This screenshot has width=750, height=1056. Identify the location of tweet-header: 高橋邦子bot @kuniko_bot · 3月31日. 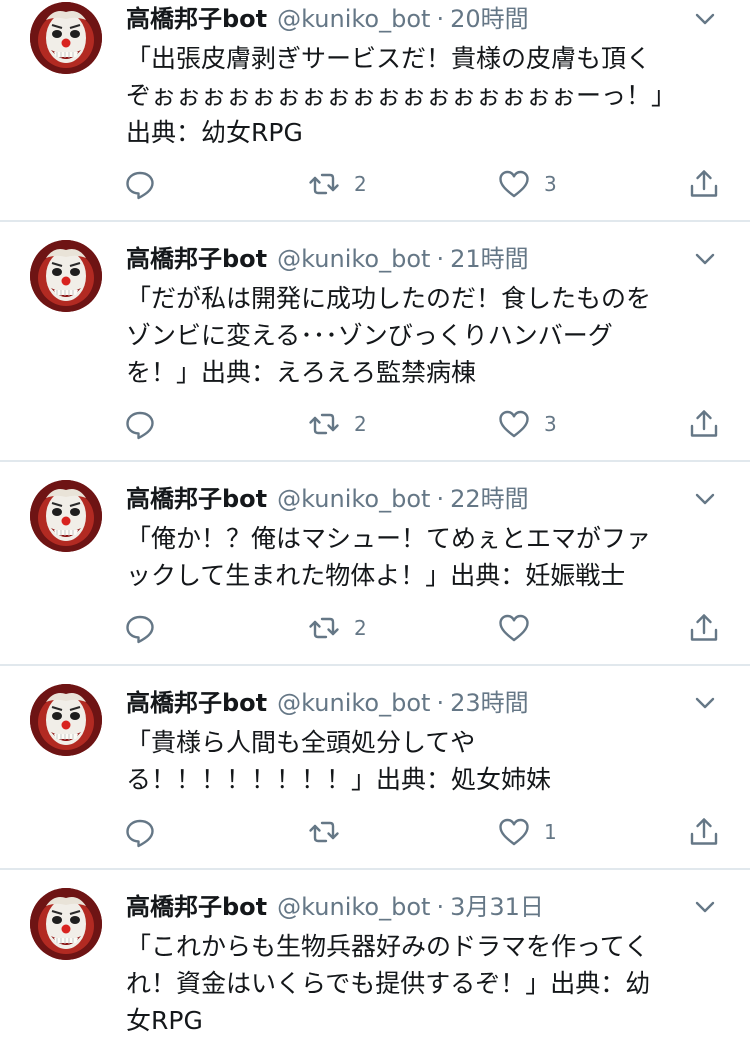
(335, 907).